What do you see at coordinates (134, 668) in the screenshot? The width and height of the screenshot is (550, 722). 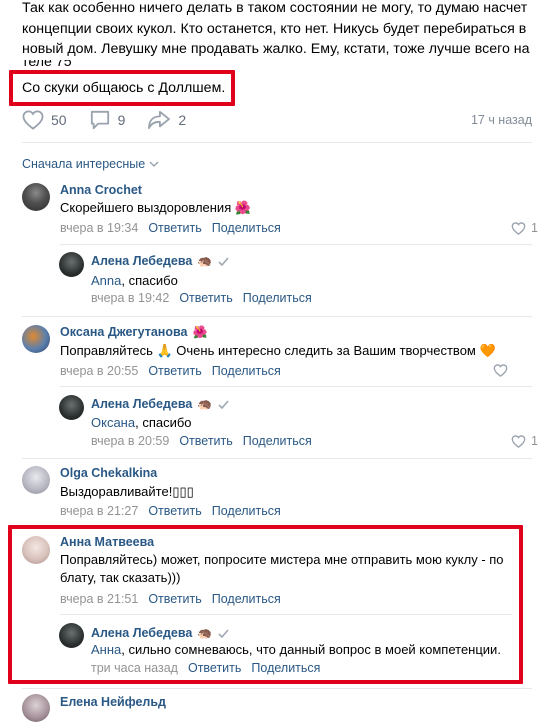 I see `comment-time: три часа назад` at bounding box center [134, 668].